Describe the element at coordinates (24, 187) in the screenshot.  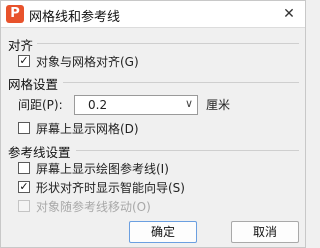
I see `smart-guides-checkbox: ✓` at that location.